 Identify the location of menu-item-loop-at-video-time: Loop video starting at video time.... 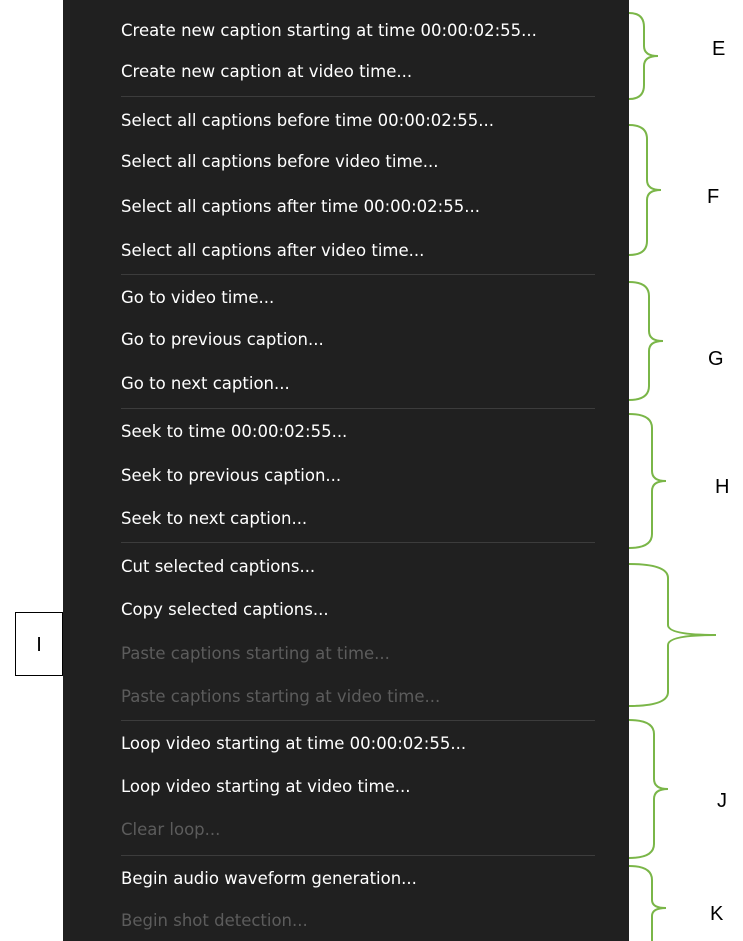
(346, 787).